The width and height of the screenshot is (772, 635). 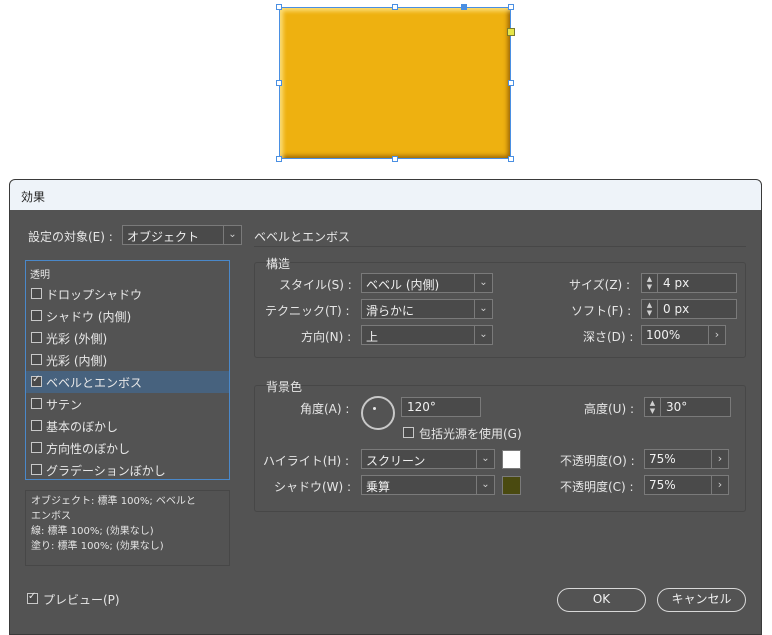 I want to click on preview-label: プレビュー(P), so click(x=81, y=600).